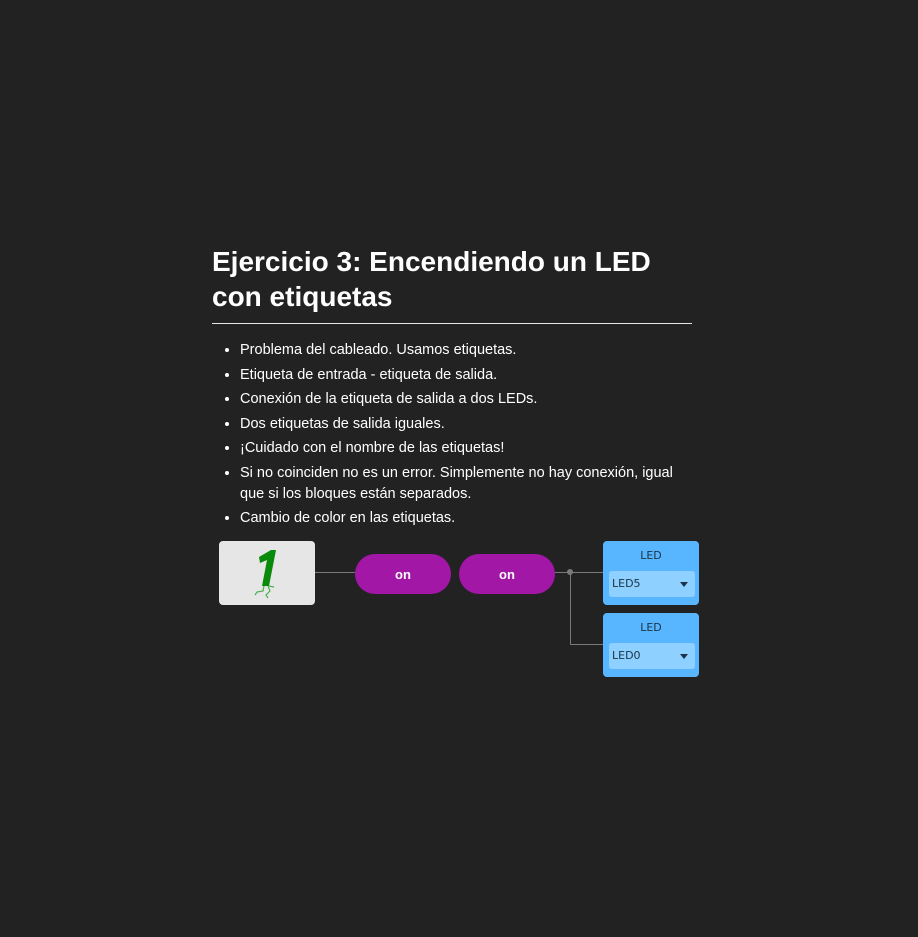 This screenshot has height=937, width=918. Describe the element at coordinates (466, 518) in the screenshot. I see `list-item: Cambio de color en las etiquetas.` at that location.